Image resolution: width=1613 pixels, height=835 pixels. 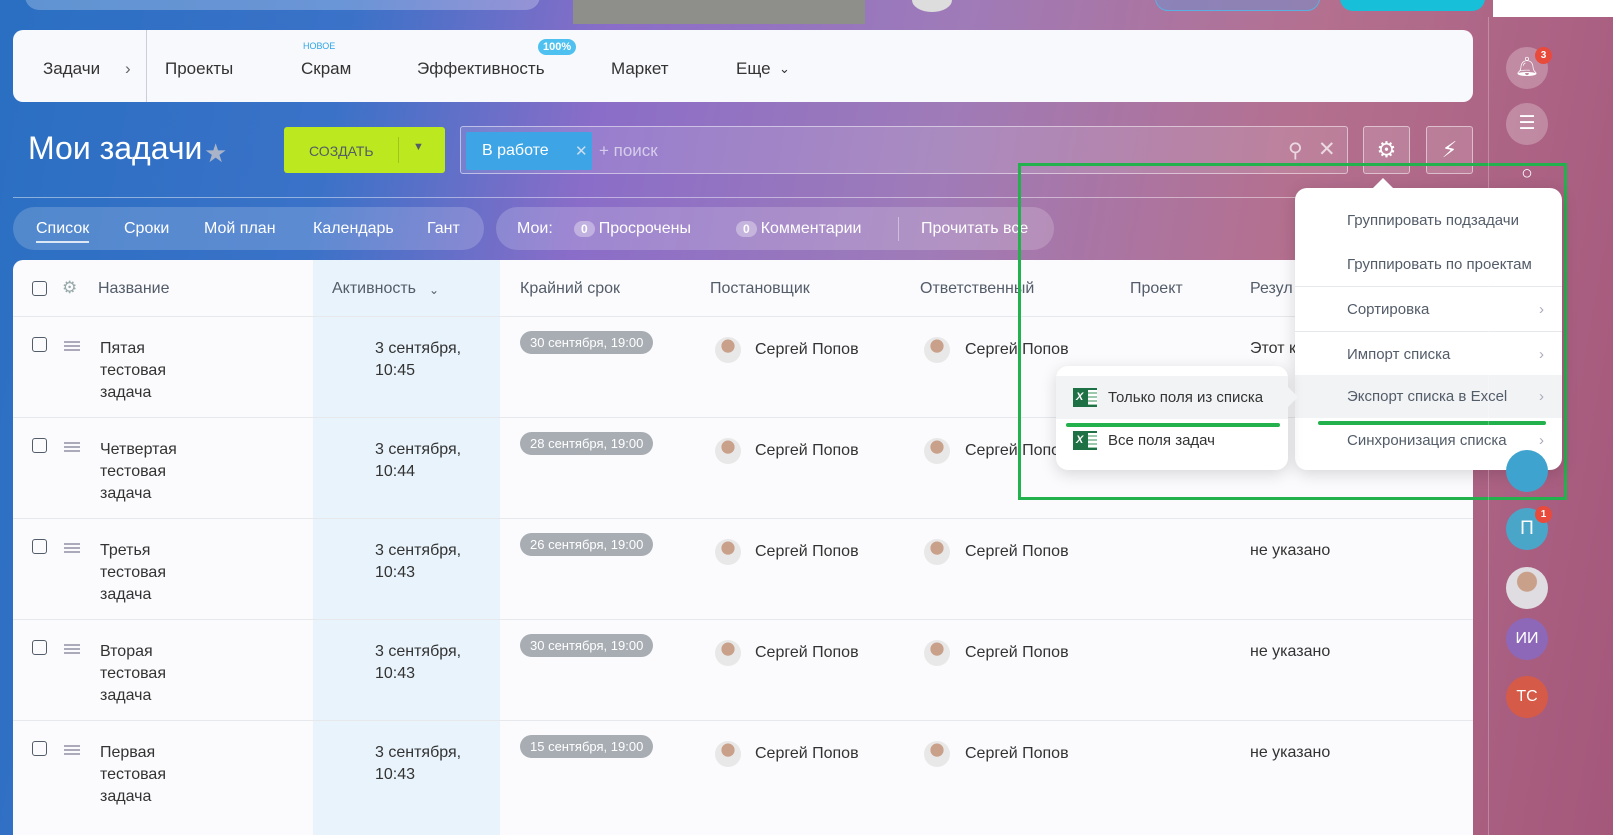 I want to click on counters-label: Мои:, so click(x=535, y=228).